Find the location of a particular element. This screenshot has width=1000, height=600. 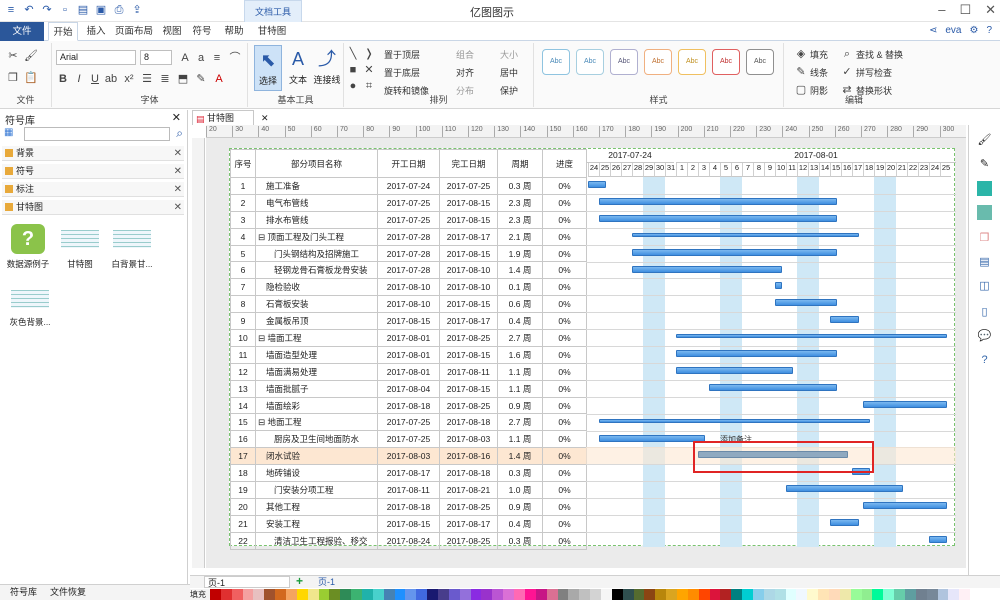

section-background: 背景 ✕ is located at coordinates (93, 153).